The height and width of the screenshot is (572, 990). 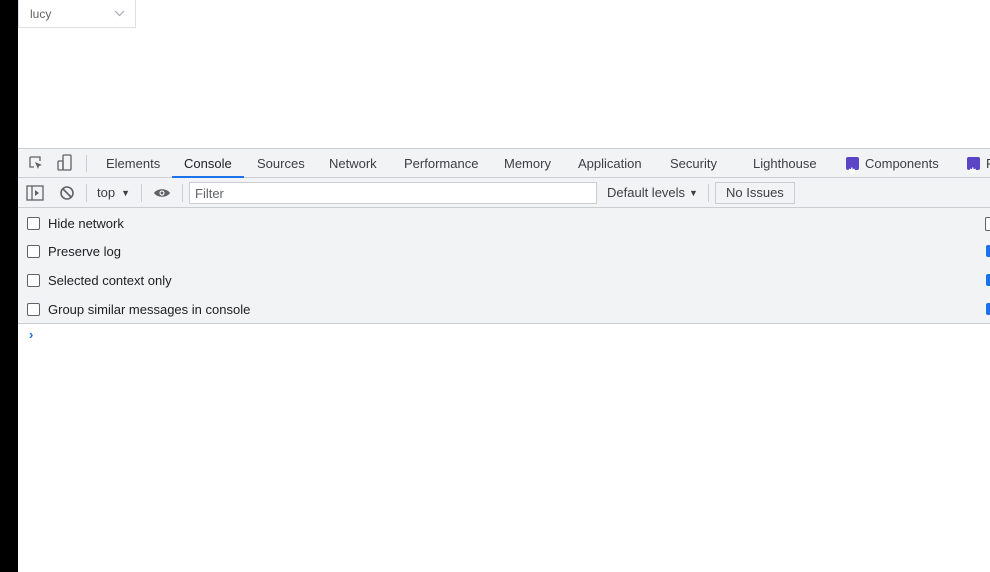 What do you see at coordinates (852, 171) in the screenshot?
I see `react-components-icon` at bounding box center [852, 171].